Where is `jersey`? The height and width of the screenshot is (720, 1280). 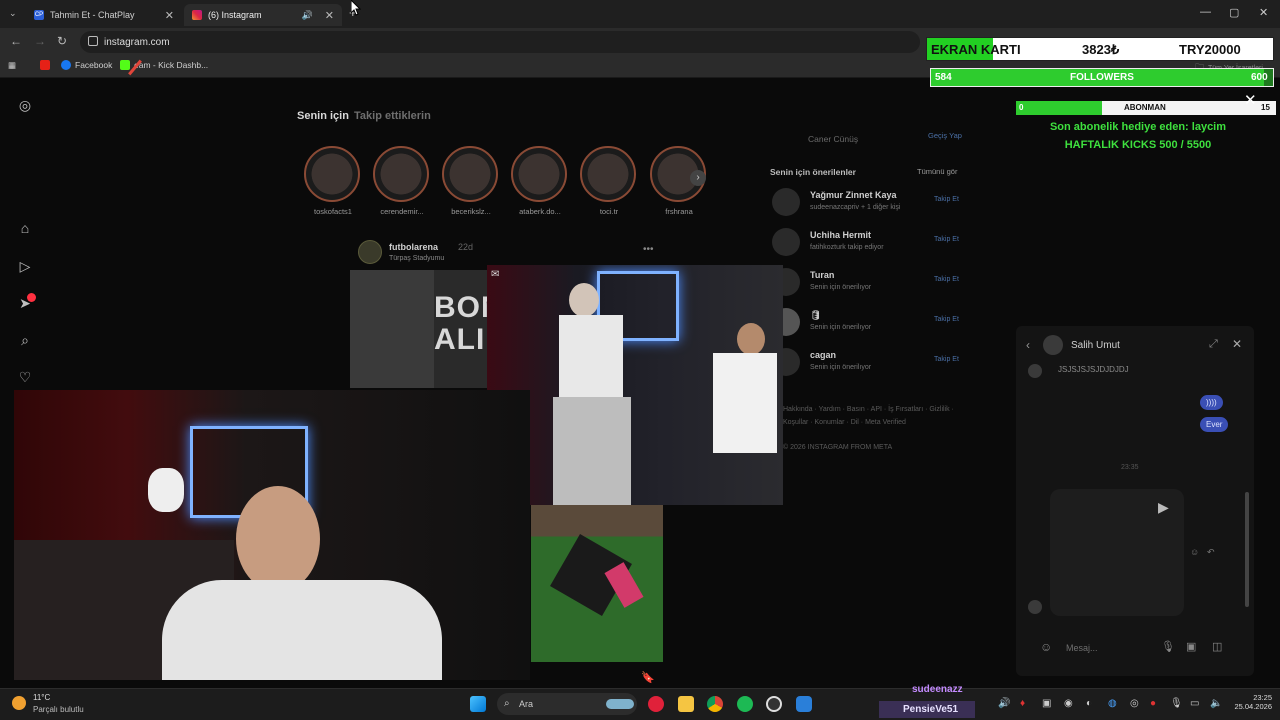 jersey is located at coordinates (745, 403).